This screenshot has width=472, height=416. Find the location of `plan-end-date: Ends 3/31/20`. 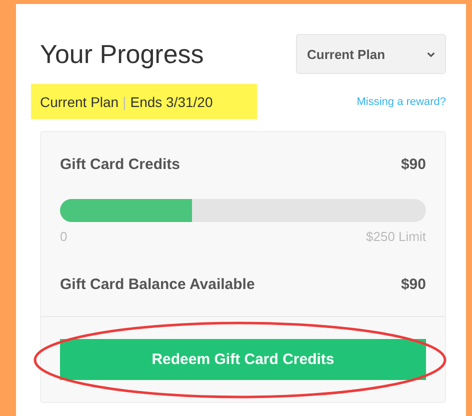

plan-end-date: Ends 3/31/20 is located at coordinates (171, 102).